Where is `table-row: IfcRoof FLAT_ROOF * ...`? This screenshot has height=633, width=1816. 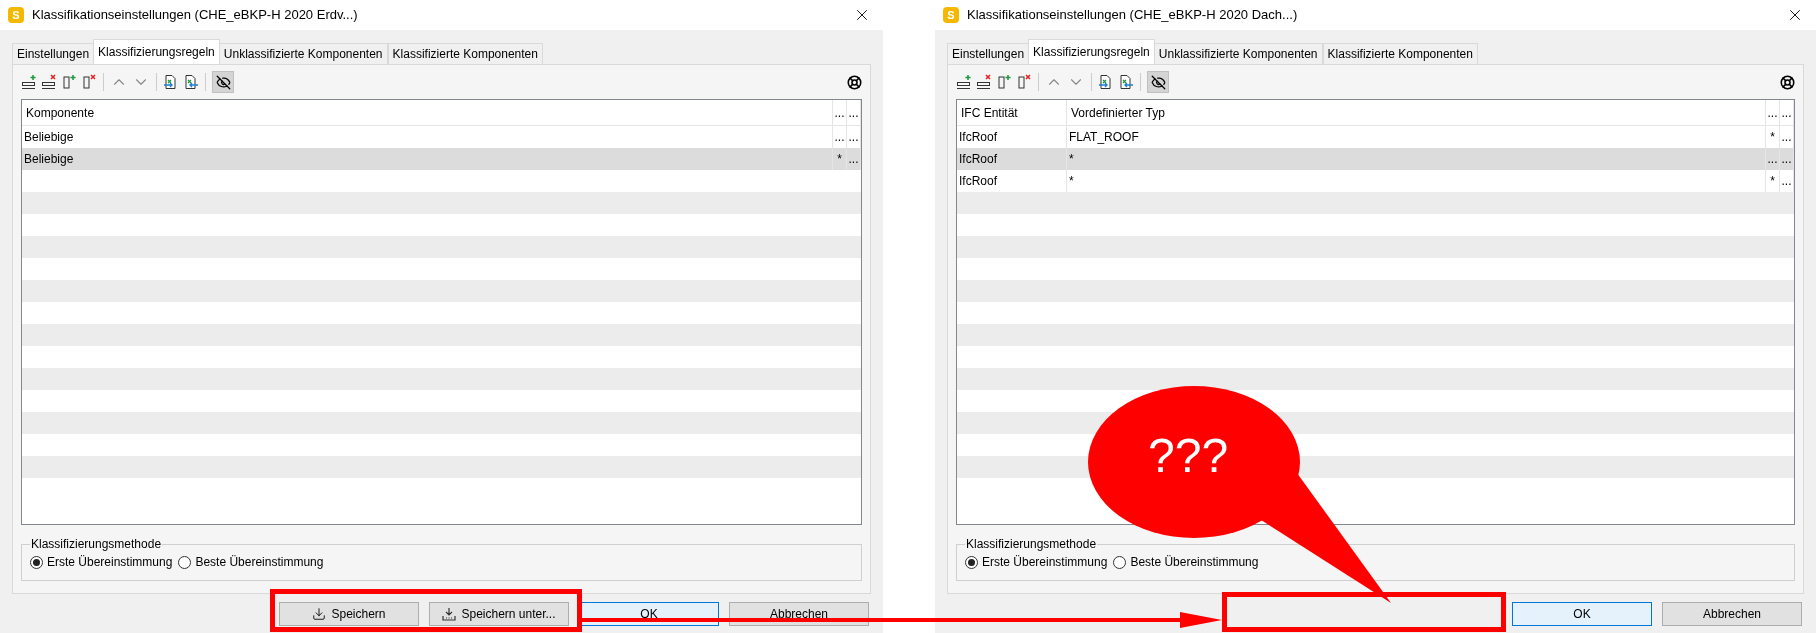
table-row: IfcRoof FLAT_ROOF * ... is located at coordinates (1375, 137).